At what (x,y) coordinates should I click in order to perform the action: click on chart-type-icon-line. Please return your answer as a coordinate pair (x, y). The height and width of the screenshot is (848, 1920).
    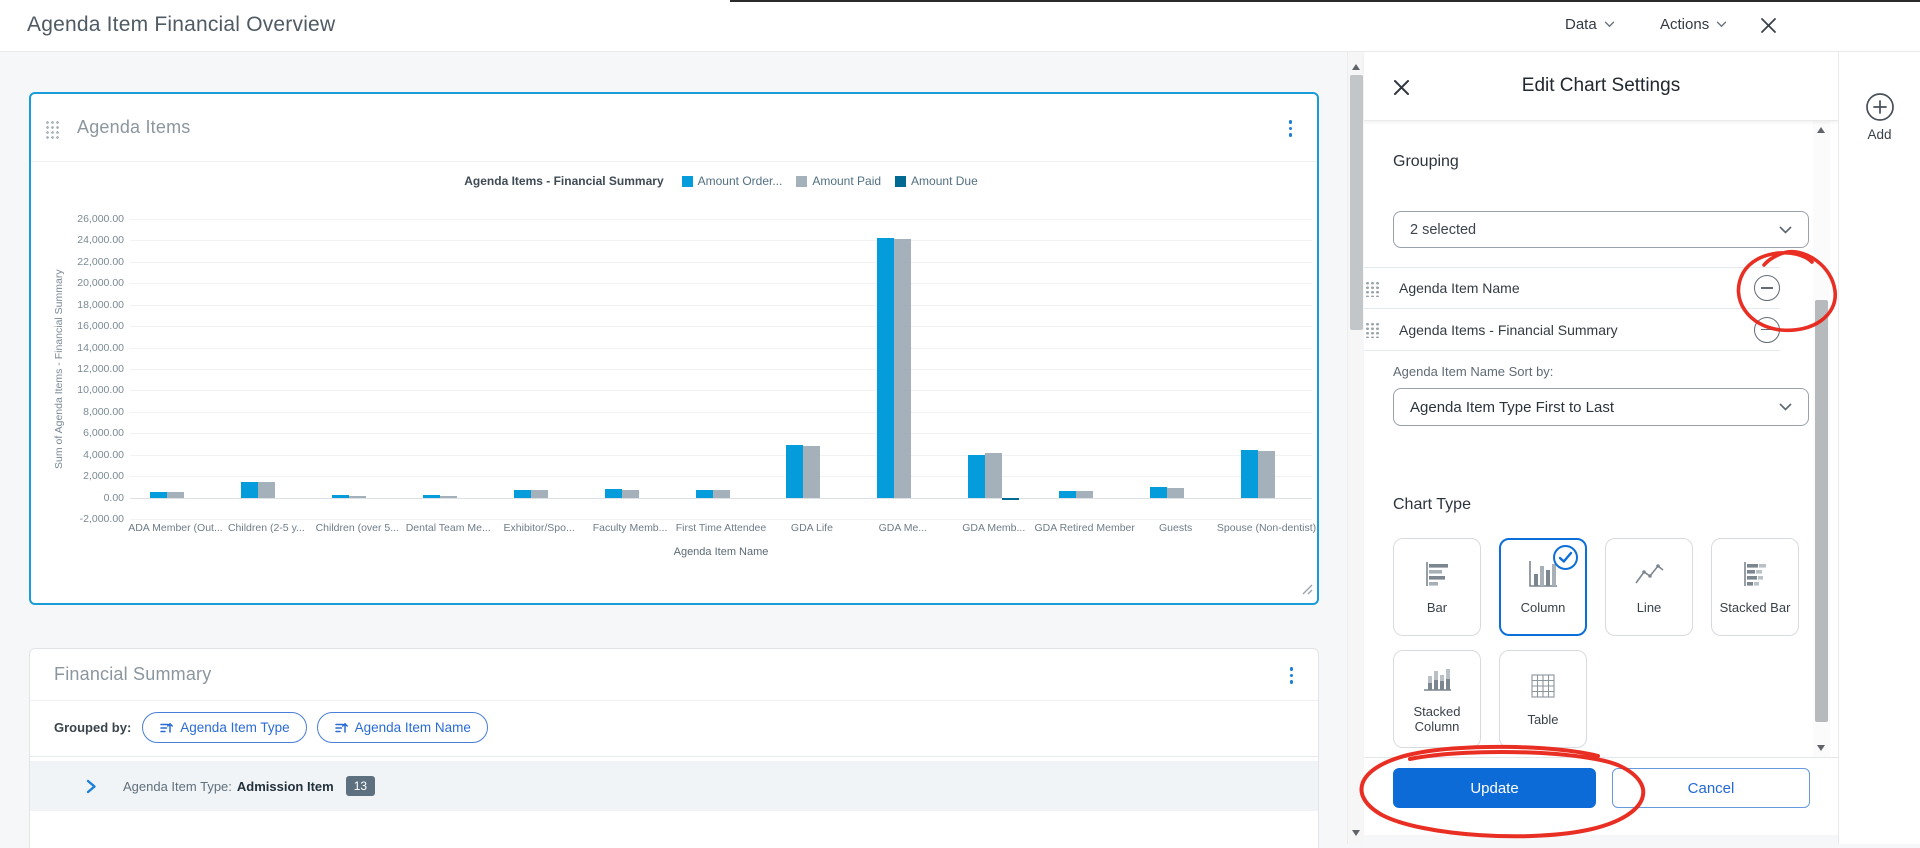
    Looking at the image, I should click on (1649, 576).